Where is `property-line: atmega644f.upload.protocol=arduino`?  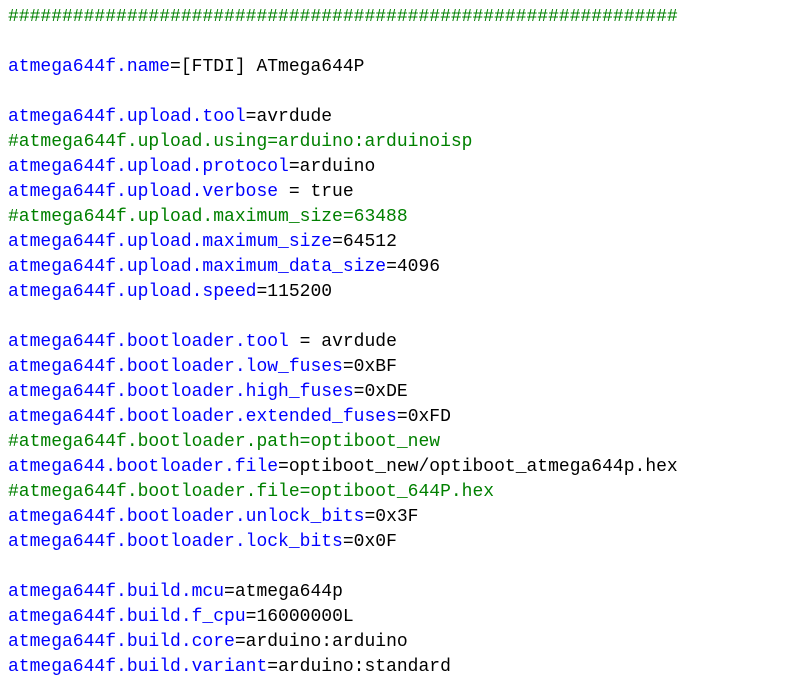 property-line: atmega644f.upload.protocol=arduino is located at coordinates (343, 167).